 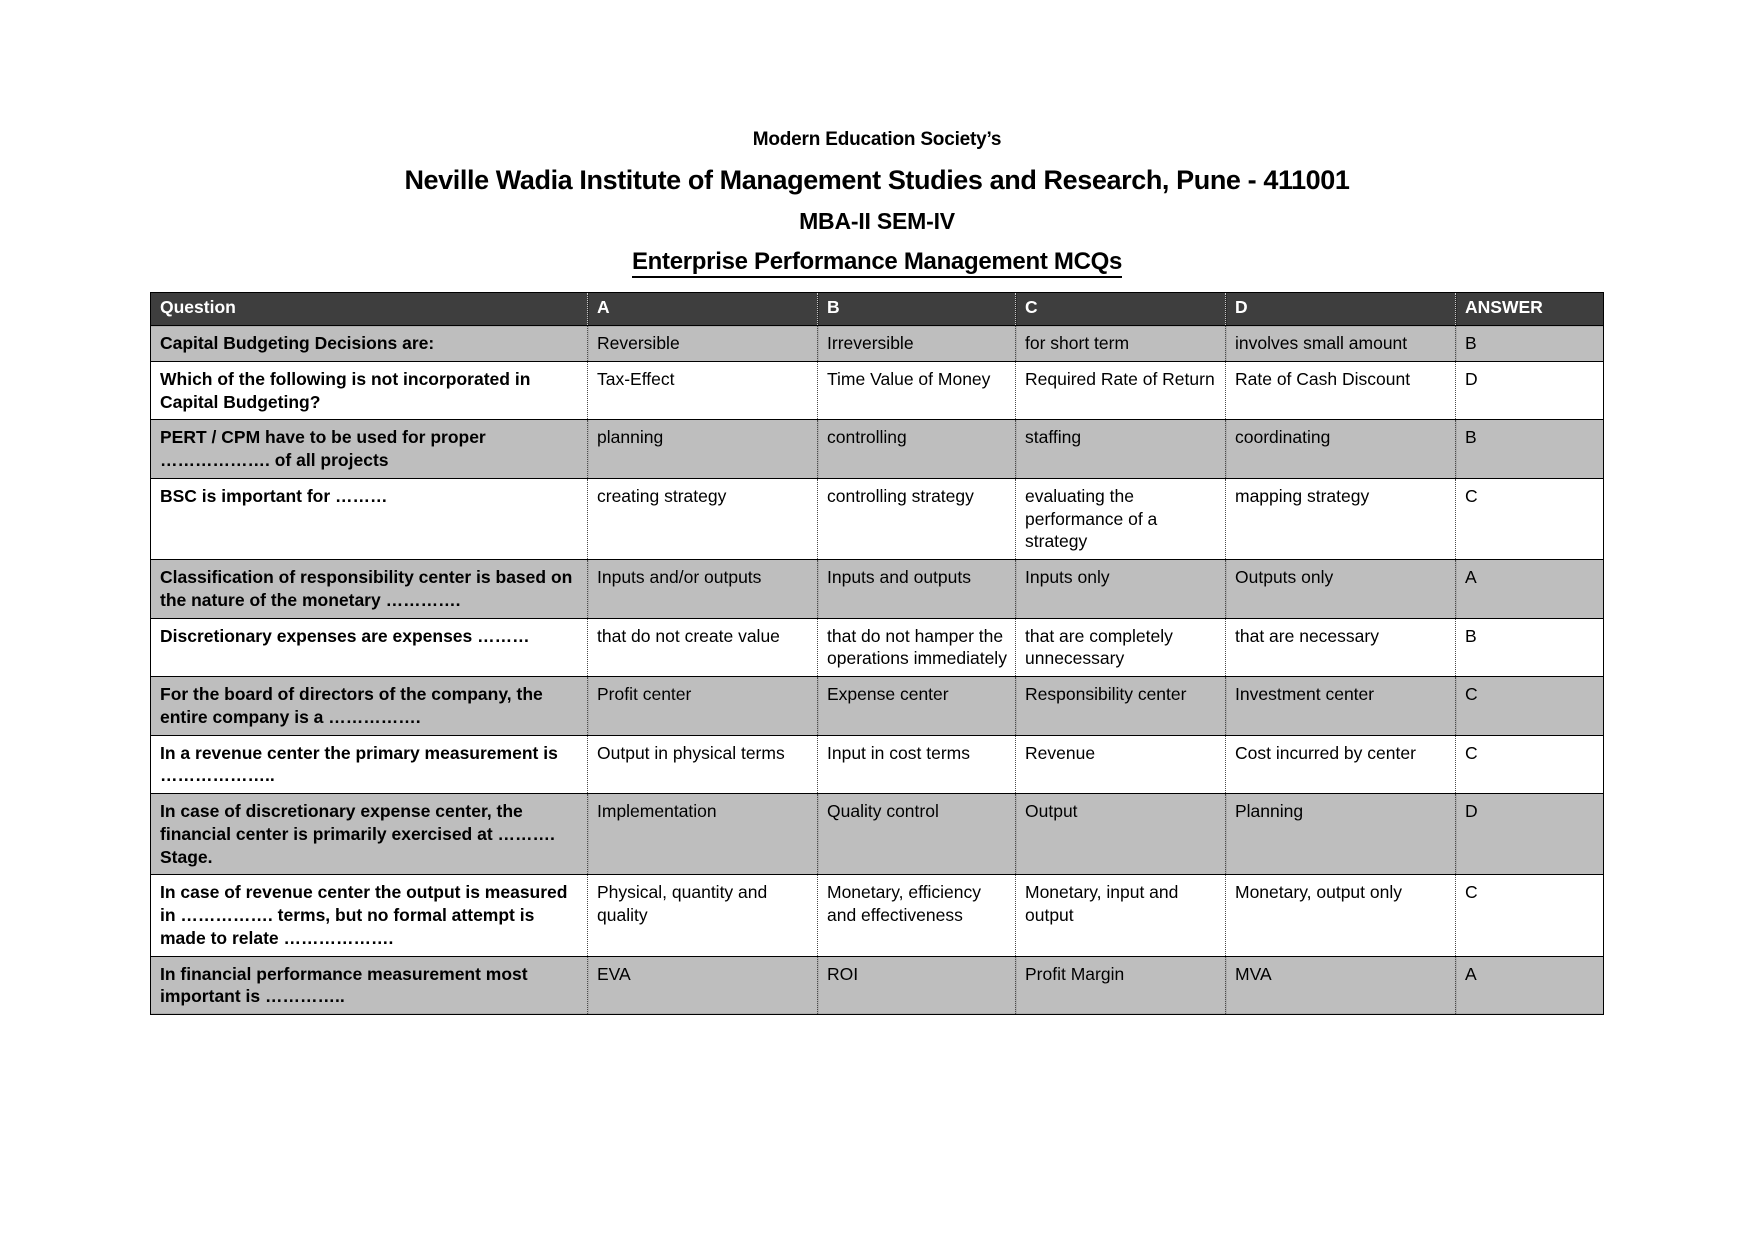 What do you see at coordinates (1120, 390) in the screenshot?
I see `option-c-cell: Required Rate of Return` at bounding box center [1120, 390].